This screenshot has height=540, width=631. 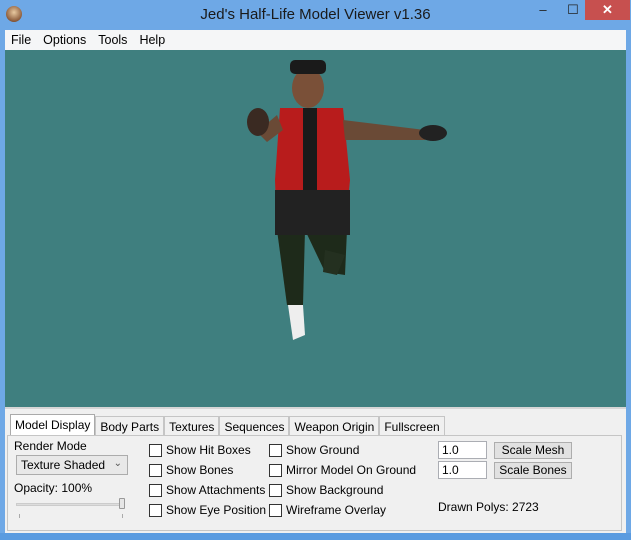 I want to click on scale-mesh-input: 1.0, so click(x=462, y=450).